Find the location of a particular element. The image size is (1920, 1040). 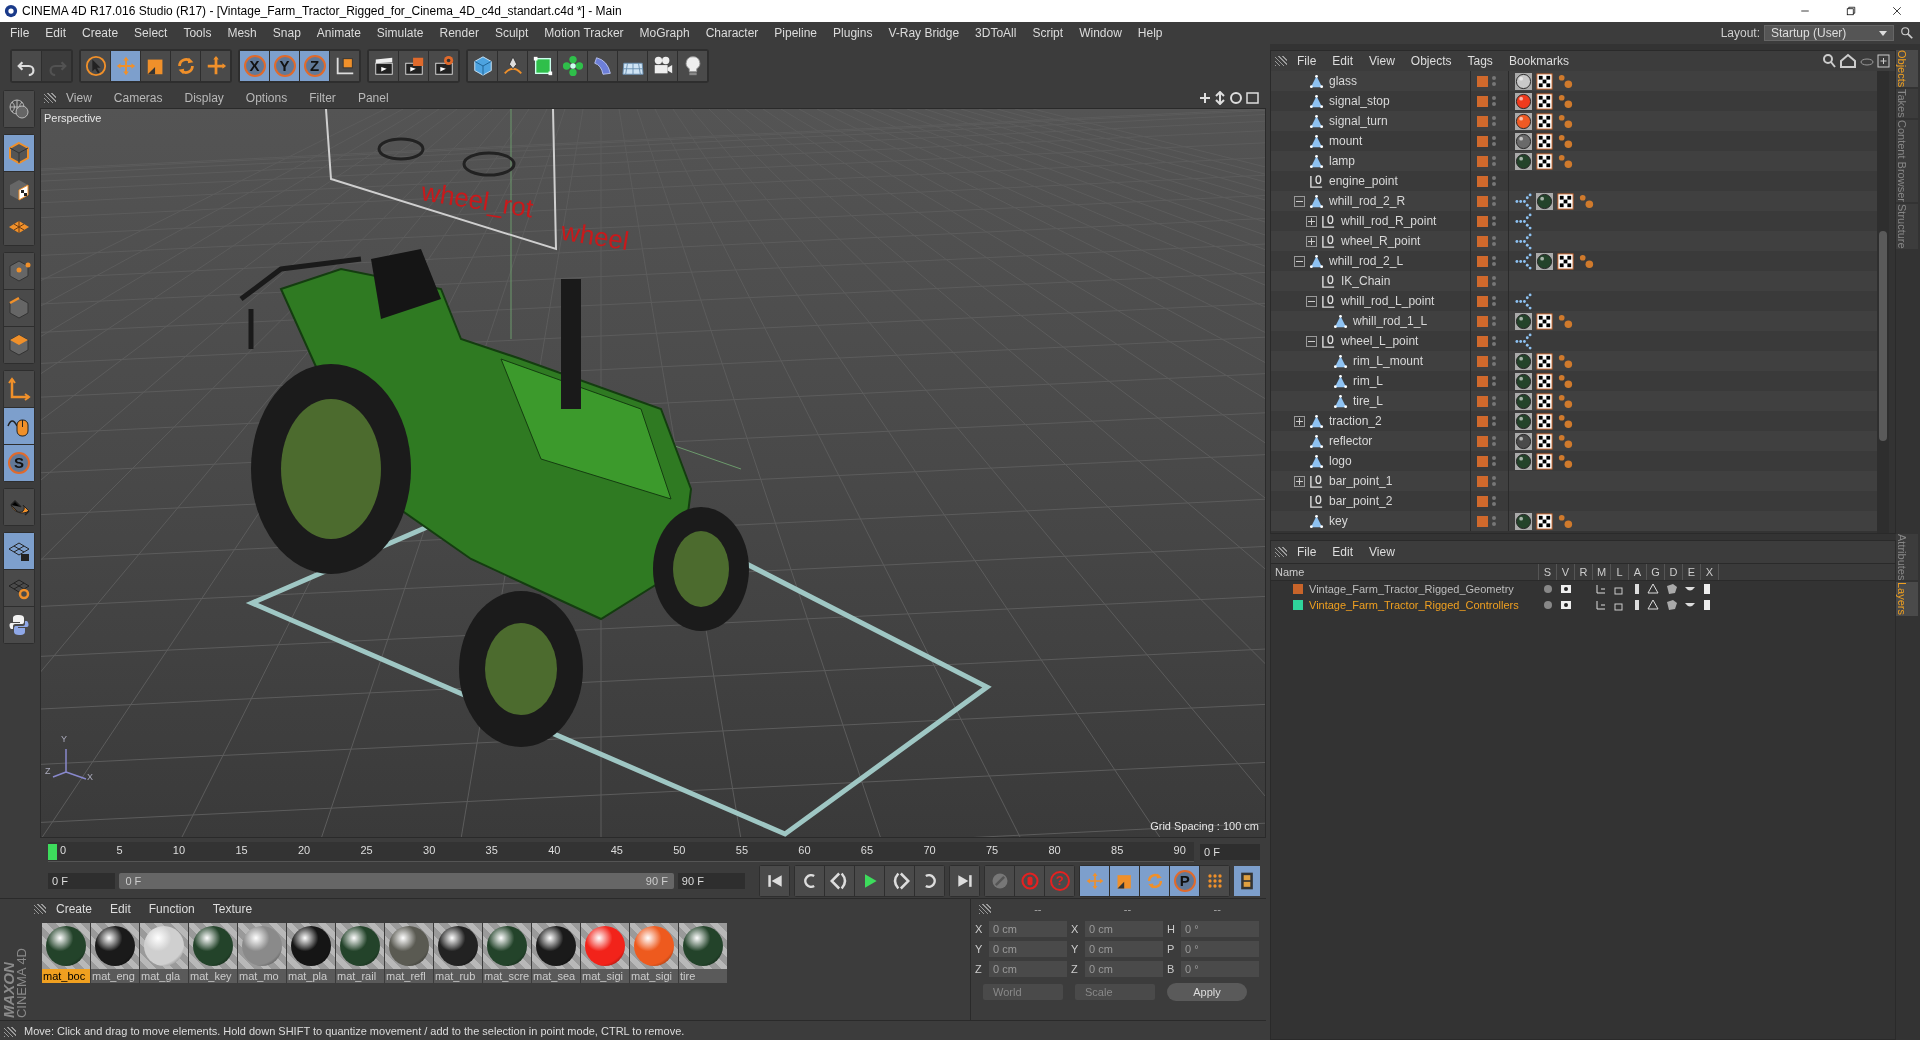

column-header: G is located at coordinates (1656, 572).